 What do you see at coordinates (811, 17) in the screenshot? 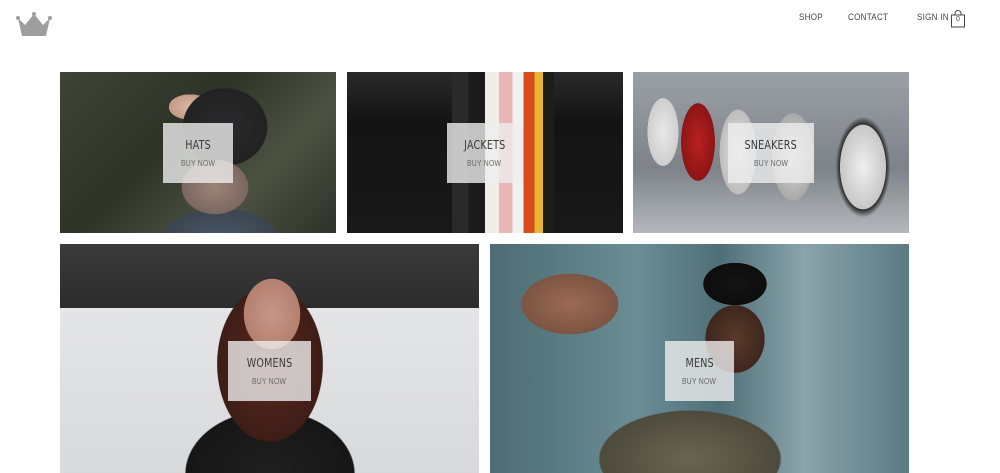
I see `nav-shop-link: SHOP` at bounding box center [811, 17].